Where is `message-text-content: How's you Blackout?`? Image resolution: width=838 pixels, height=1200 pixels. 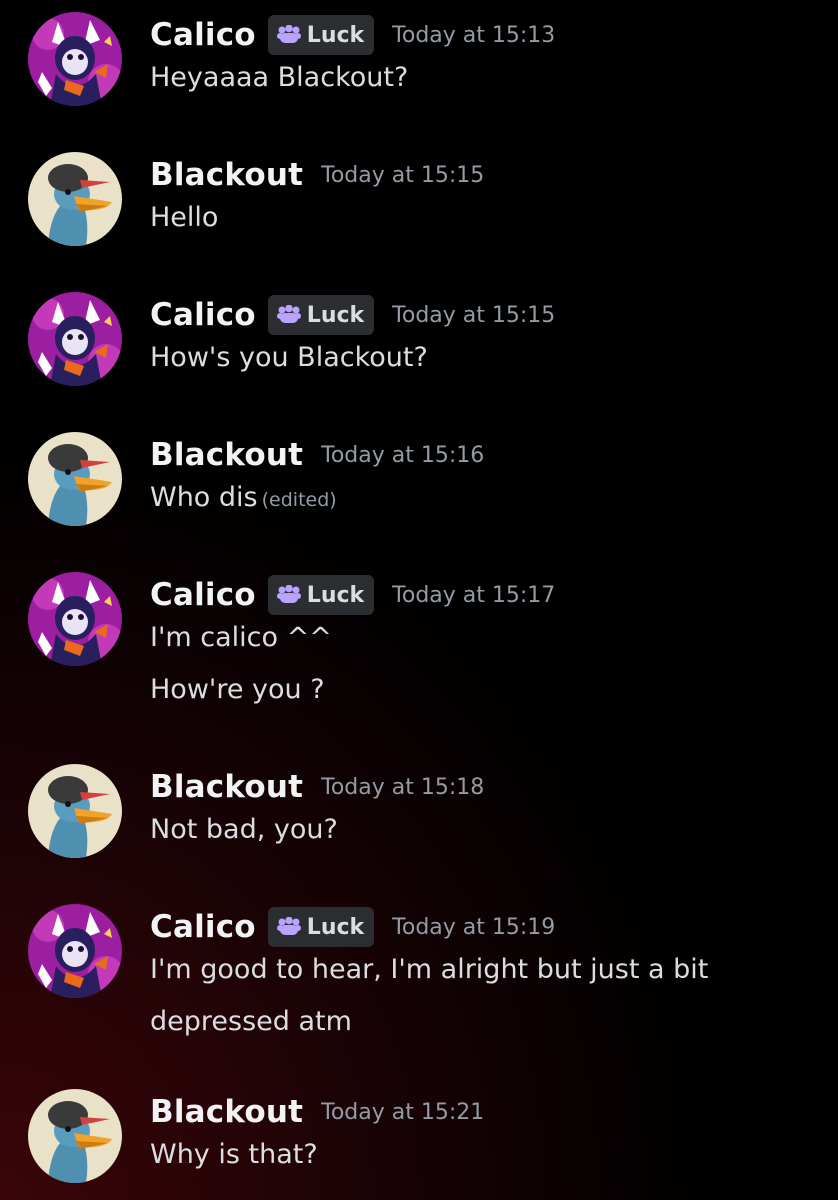 message-text-content: How's you Blackout? is located at coordinates (289, 357).